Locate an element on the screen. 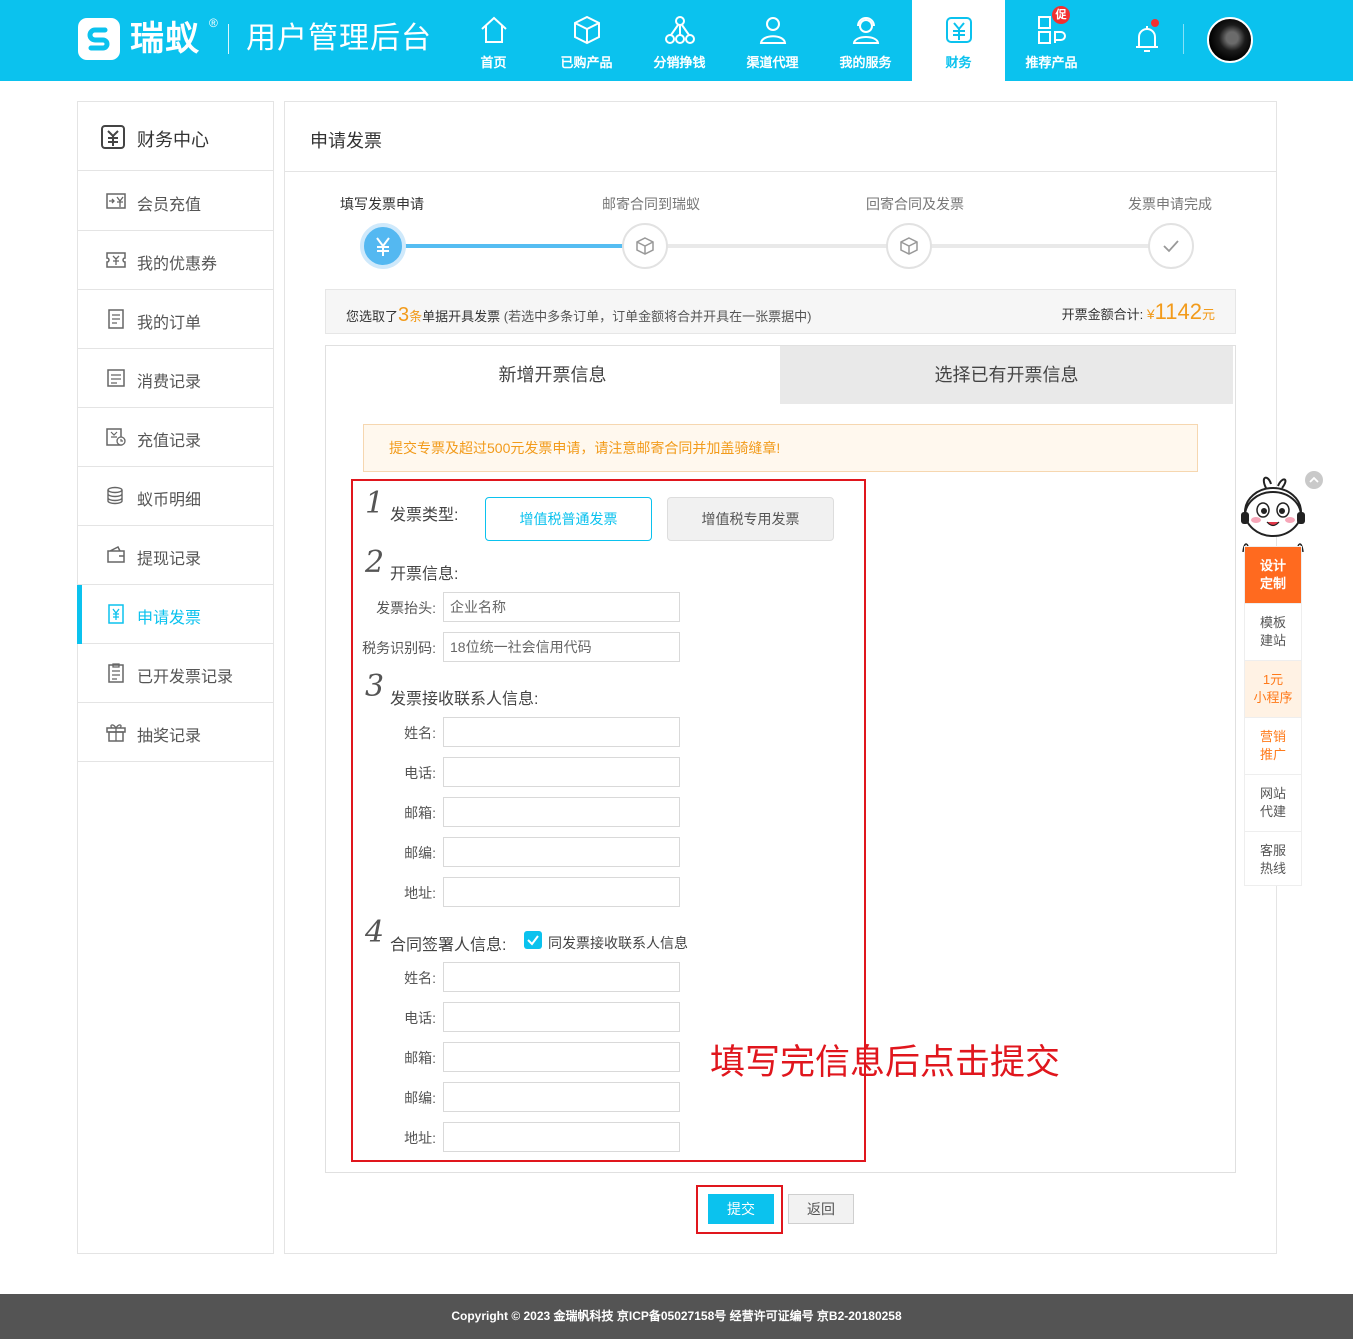 This screenshot has height=1339, width=1353. same-as-receiver-checkbox is located at coordinates (533, 940).